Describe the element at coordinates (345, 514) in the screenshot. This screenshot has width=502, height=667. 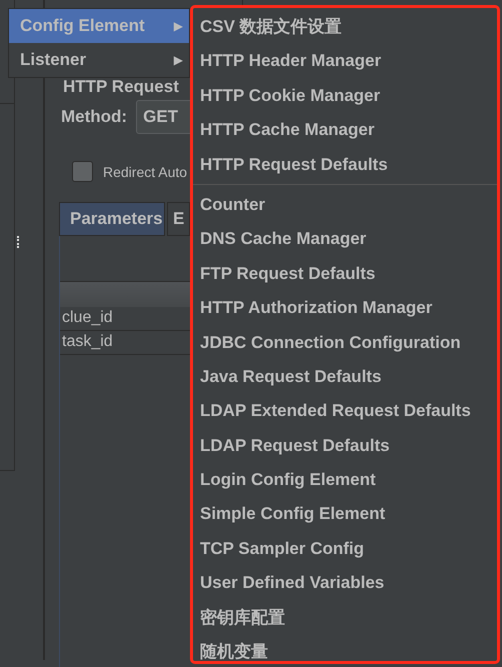
I see `menu-item: Simple Config Element` at that location.